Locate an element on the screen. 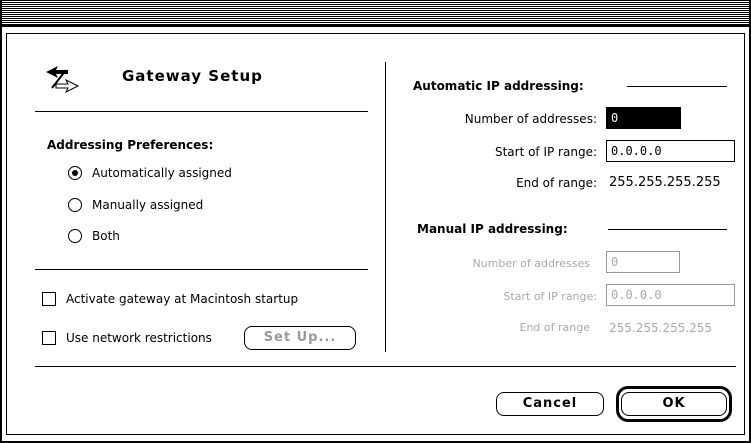  automatic-ip-heading: Automatic IP addressing: is located at coordinates (498, 86).